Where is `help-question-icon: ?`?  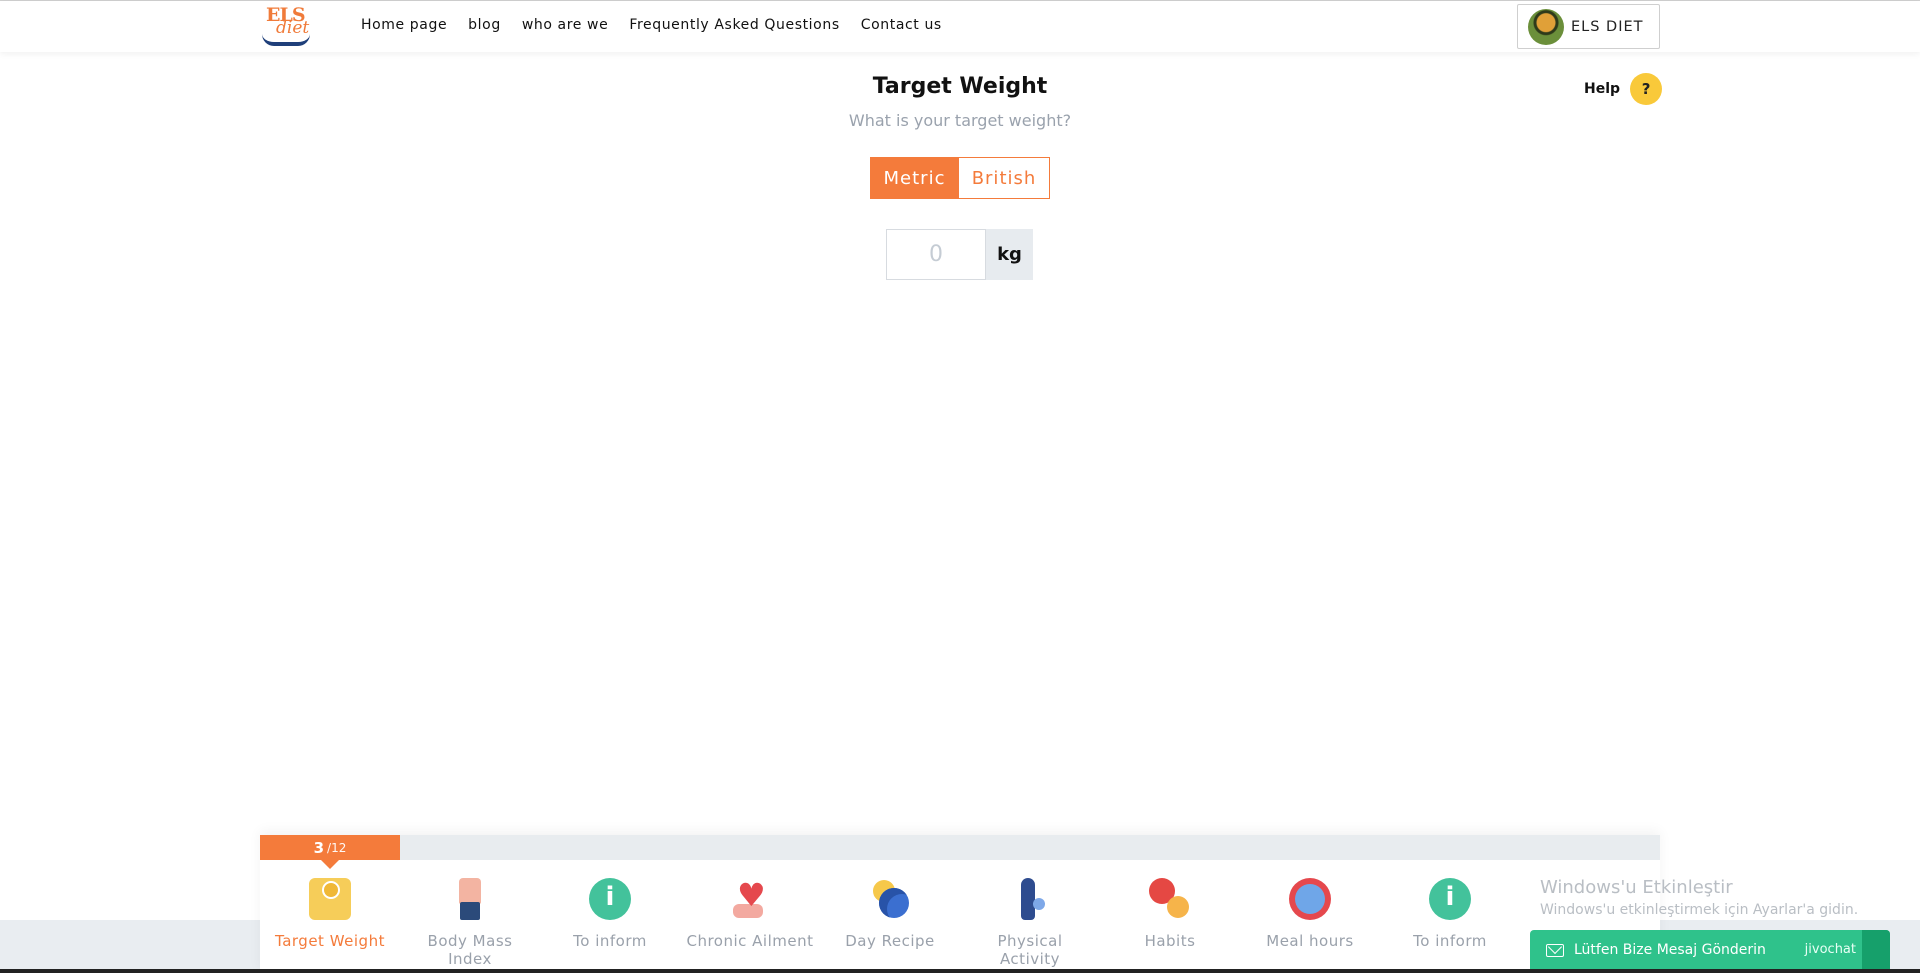
help-question-icon: ? is located at coordinates (1646, 89).